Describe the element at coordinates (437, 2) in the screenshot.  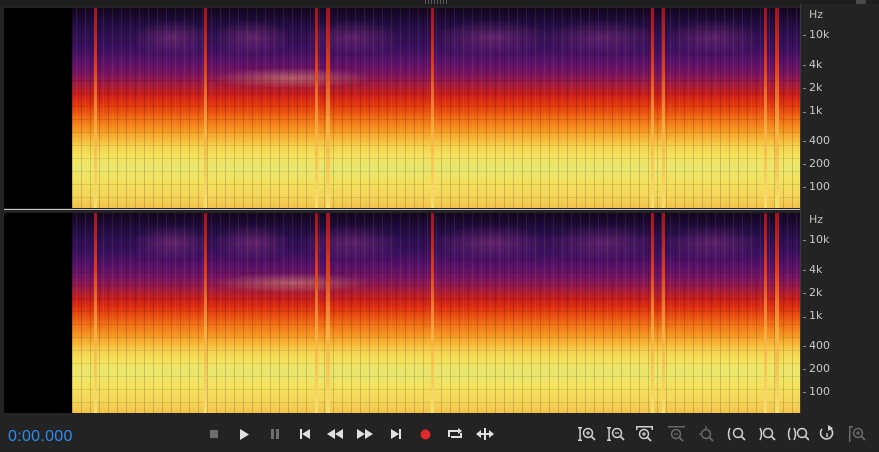
I see `panel-resize-grip` at that location.